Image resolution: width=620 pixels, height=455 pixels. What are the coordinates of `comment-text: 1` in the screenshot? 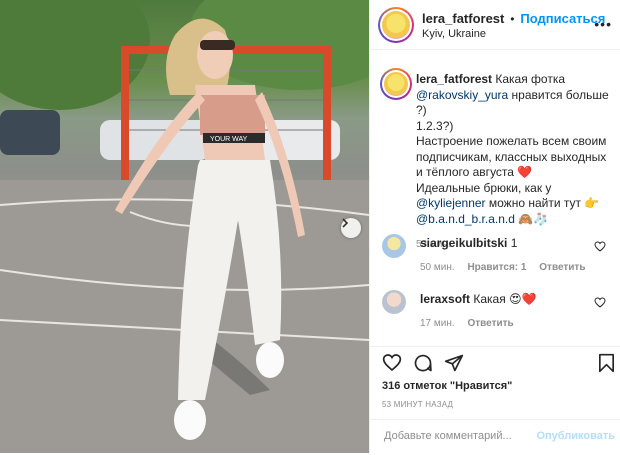 It's located at (514, 243).